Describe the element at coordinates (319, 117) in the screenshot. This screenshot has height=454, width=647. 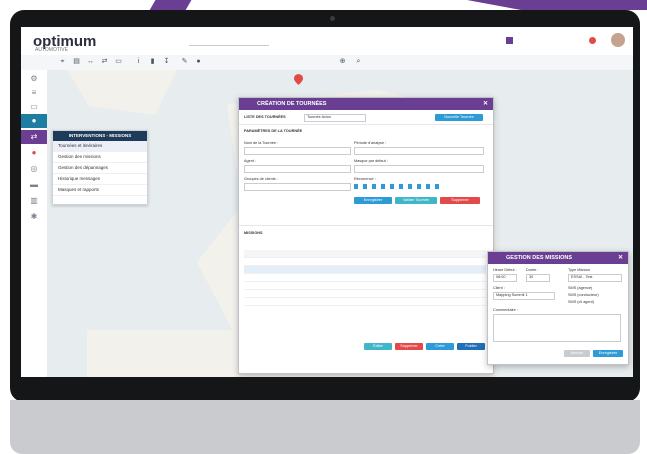
I see `tournee-select-value: Tournée Avion` at that location.